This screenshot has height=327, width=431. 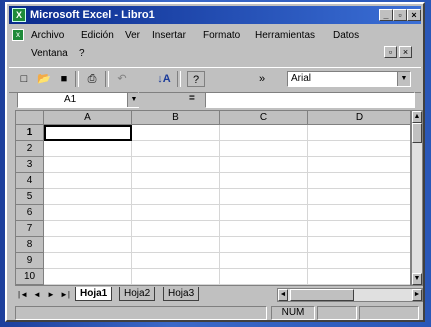 What do you see at coordinates (30, 181) in the screenshot?
I see `row-header-4: 4` at bounding box center [30, 181].